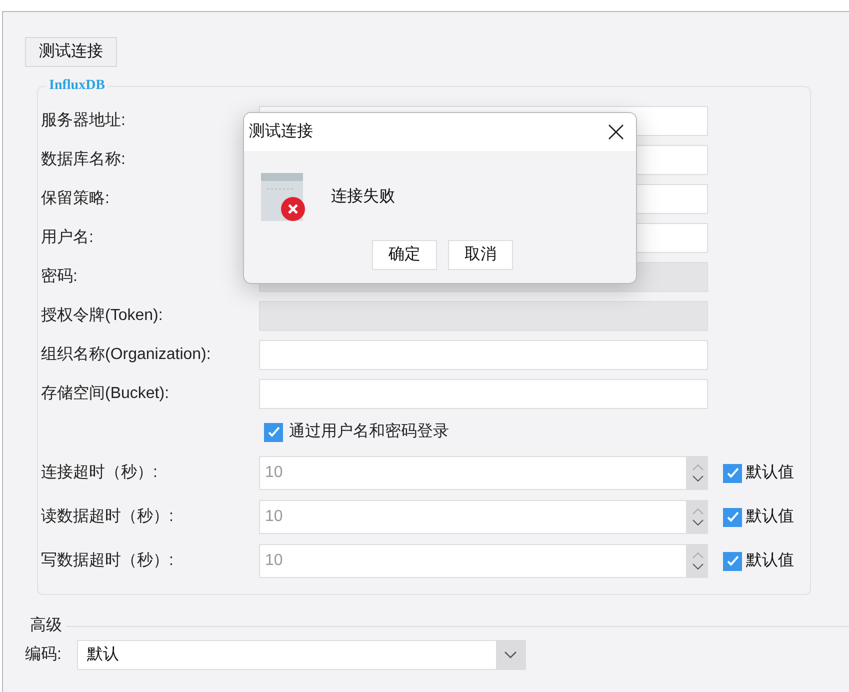  Describe the element at coordinates (103, 655) in the screenshot. I see `dropdown-value: 默认` at that location.